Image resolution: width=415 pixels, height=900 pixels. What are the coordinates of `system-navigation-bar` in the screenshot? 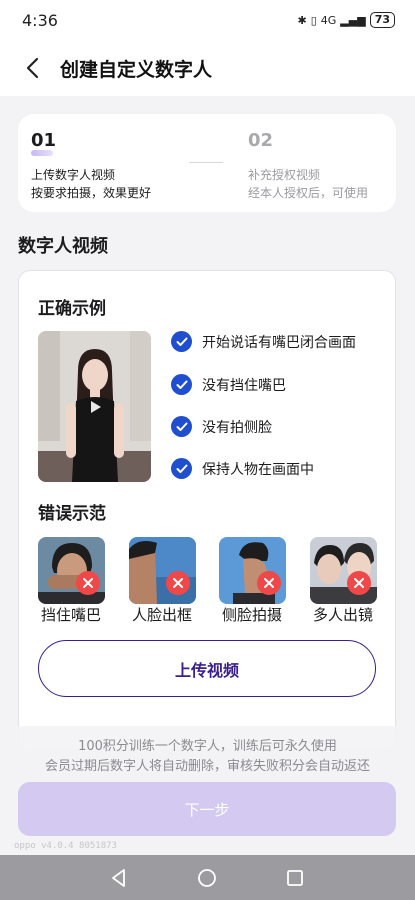 It's located at (207, 877).